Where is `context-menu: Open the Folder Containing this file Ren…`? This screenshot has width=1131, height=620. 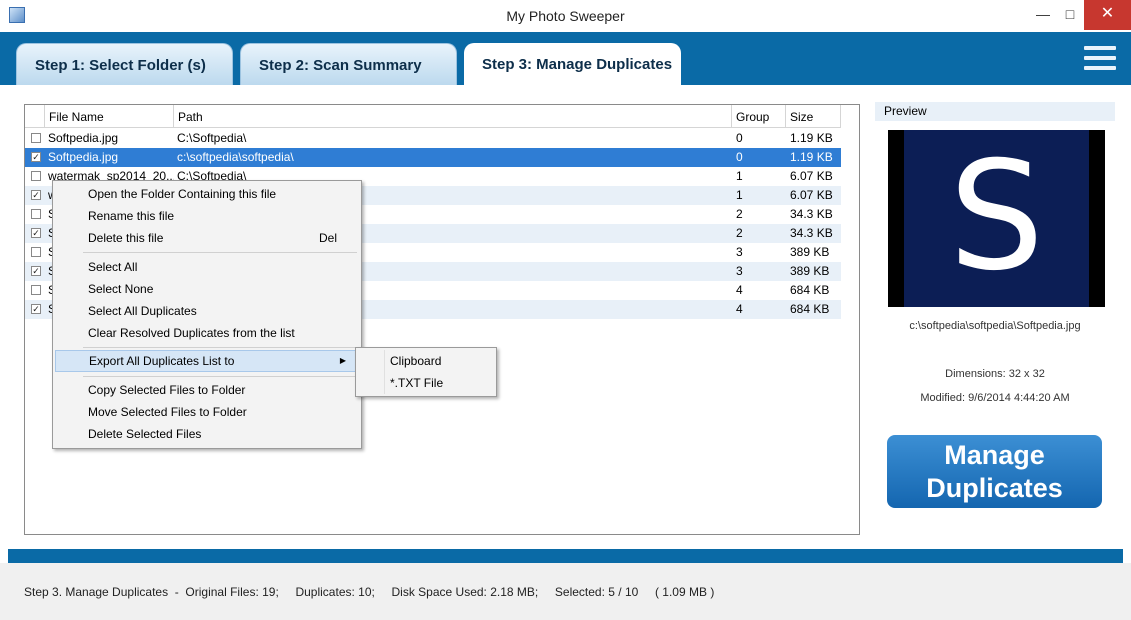
context-menu: Open the Folder Containing this file Ren… is located at coordinates (207, 314).